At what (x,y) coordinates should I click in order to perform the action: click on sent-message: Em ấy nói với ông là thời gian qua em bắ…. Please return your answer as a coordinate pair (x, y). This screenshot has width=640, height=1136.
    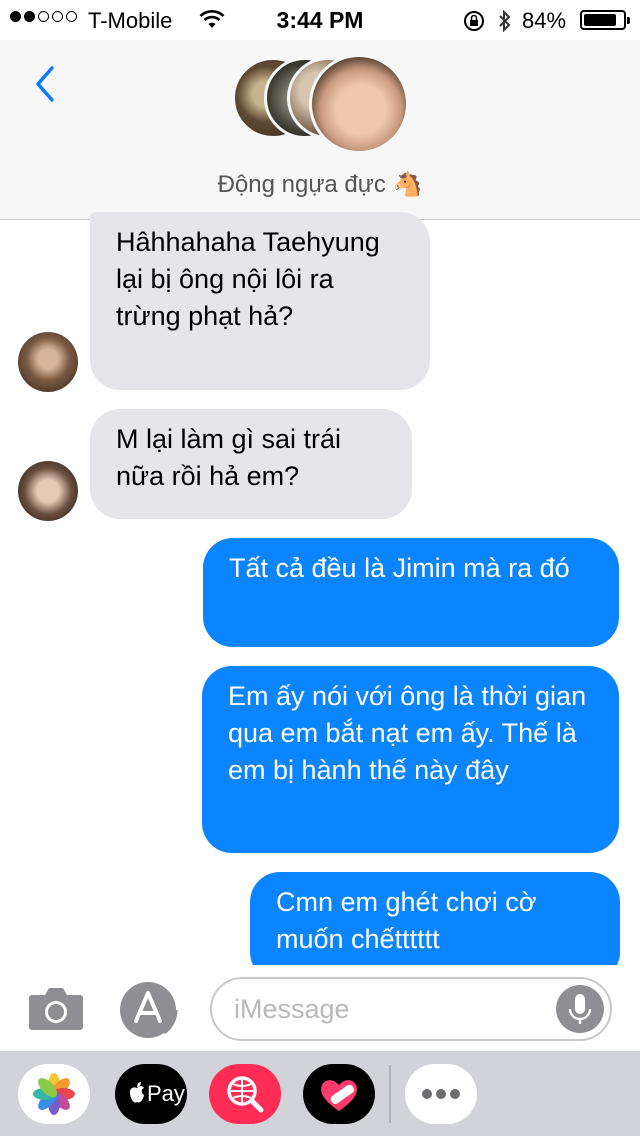
    Looking at the image, I should click on (410, 759).